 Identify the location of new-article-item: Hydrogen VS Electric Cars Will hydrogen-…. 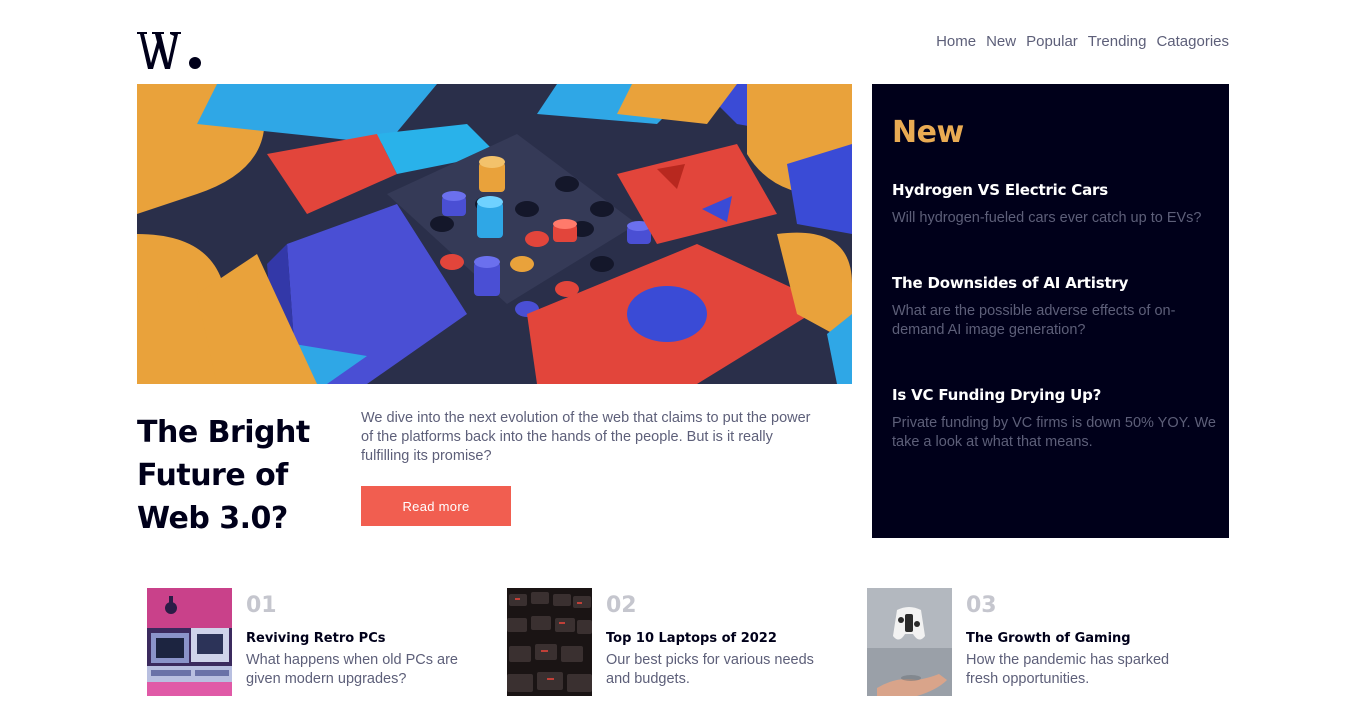
(1050, 204).